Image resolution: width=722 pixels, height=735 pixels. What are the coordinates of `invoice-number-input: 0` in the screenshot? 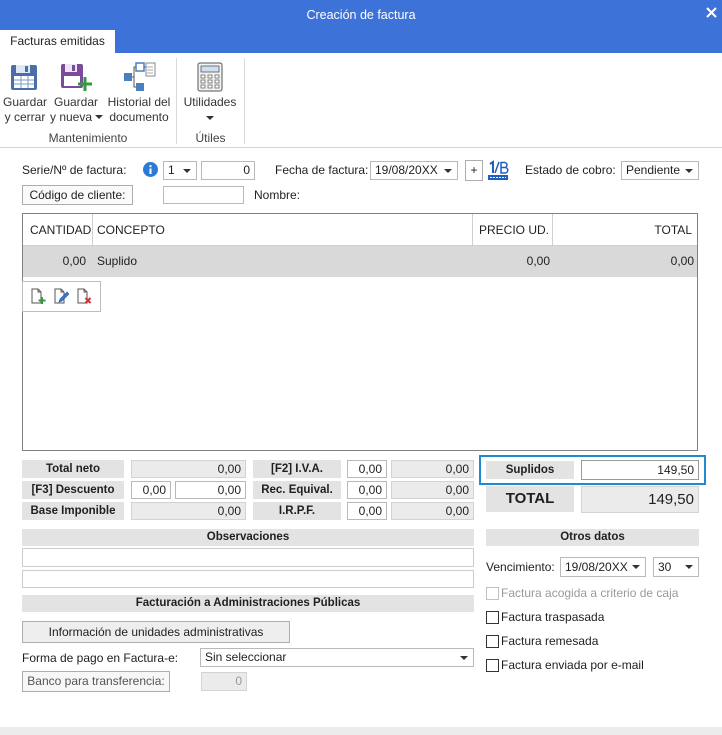 It's located at (228, 170).